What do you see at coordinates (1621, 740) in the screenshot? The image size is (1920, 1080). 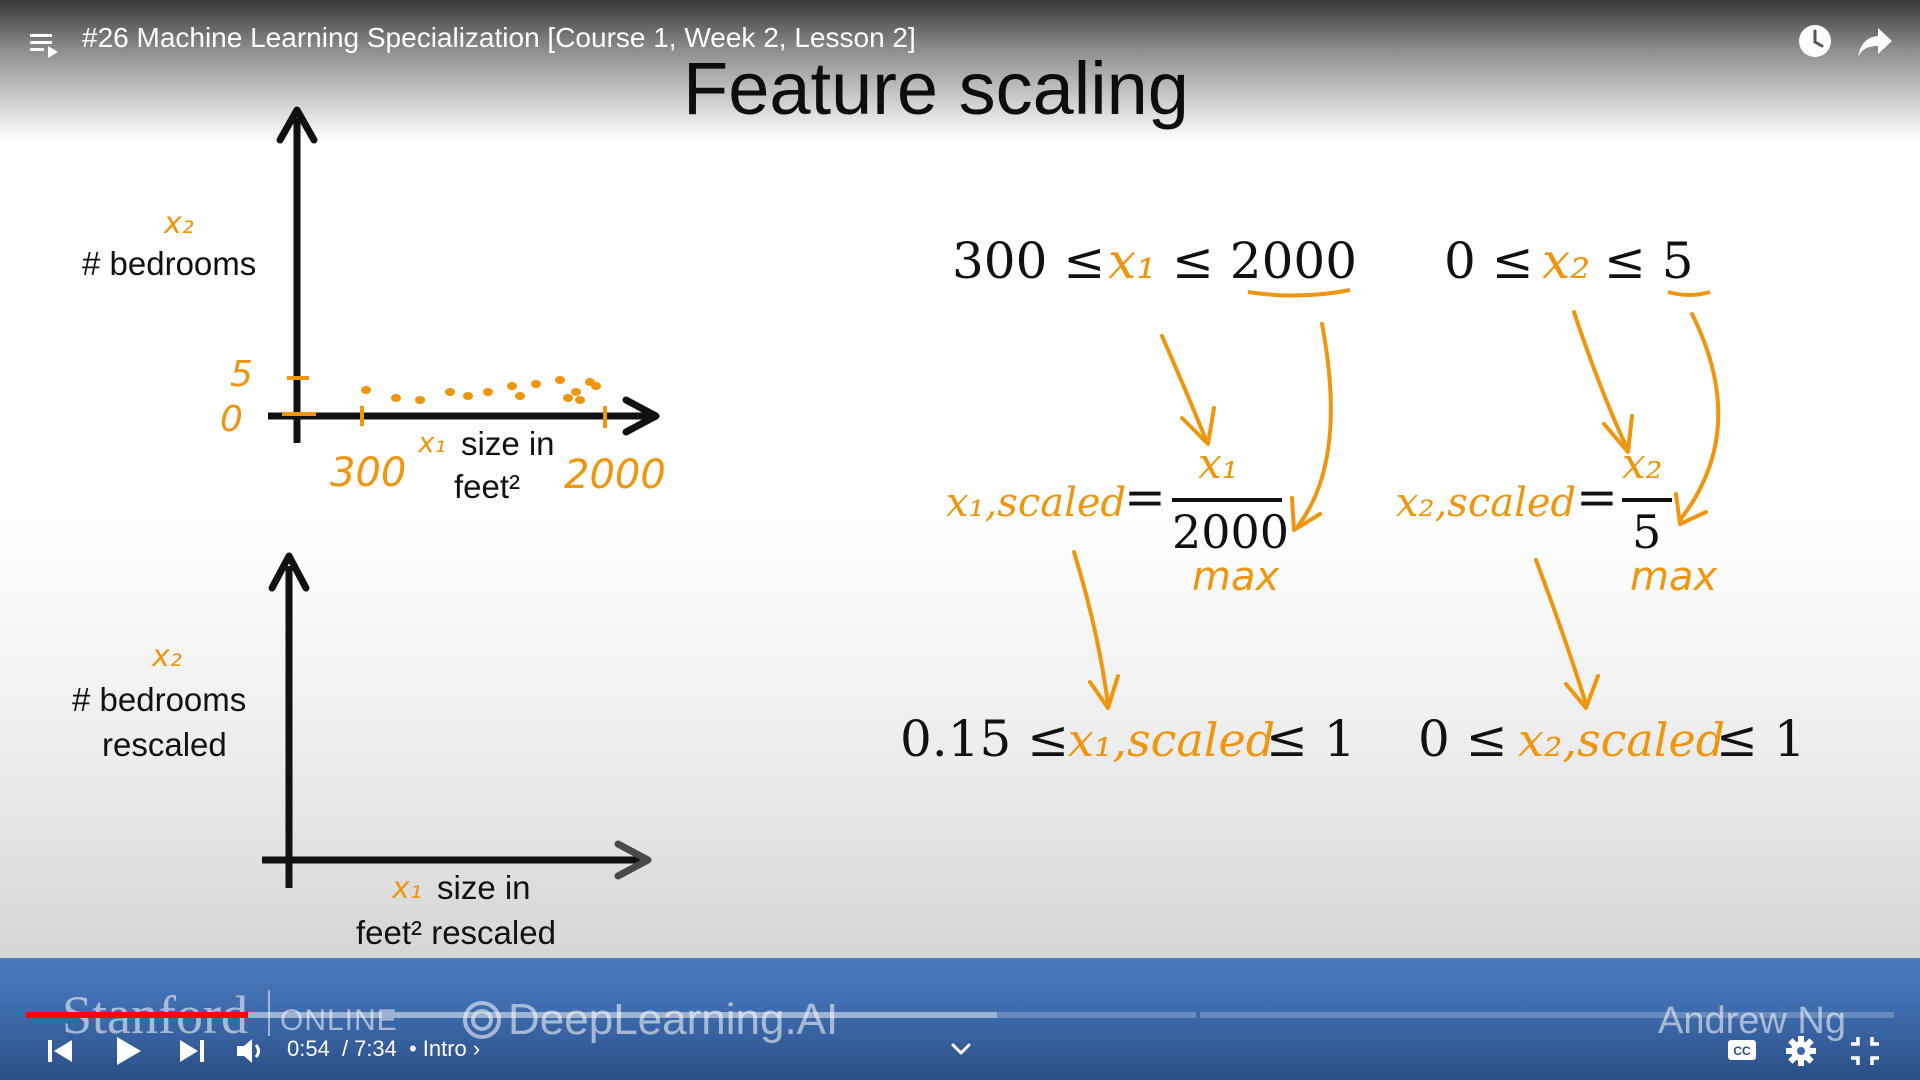 I see `result2-var: x₂,scaled` at bounding box center [1621, 740].